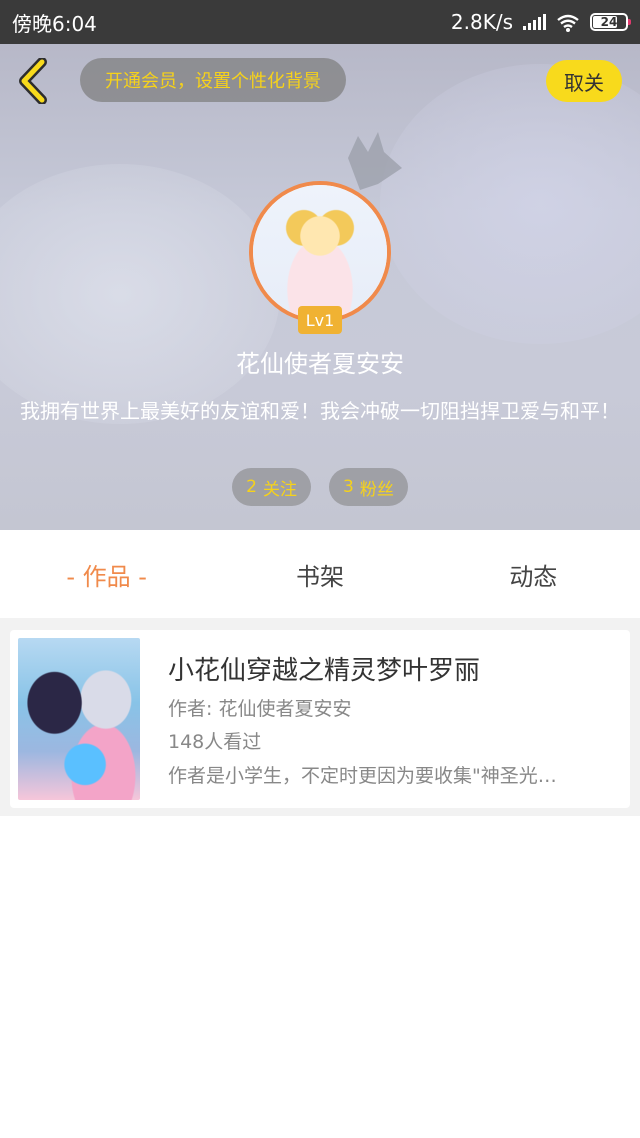 Image resolution: width=640 pixels, height=1138 pixels. Describe the element at coordinates (280, 489) in the screenshot. I see `following-label: 关注` at that location.